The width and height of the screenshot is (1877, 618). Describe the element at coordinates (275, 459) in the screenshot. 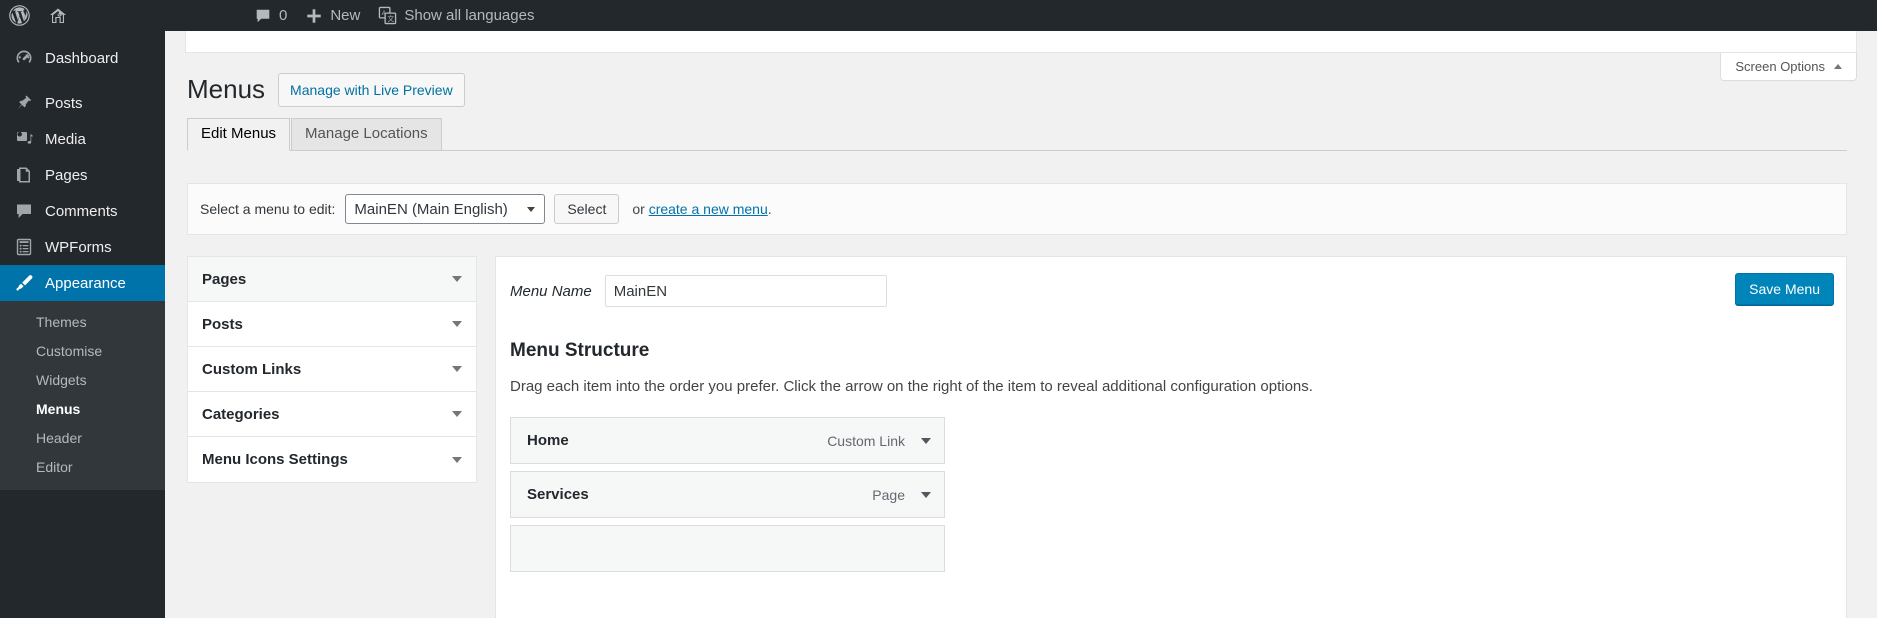

I see `accordion-panel-title: Menu Icons Settings` at that location.